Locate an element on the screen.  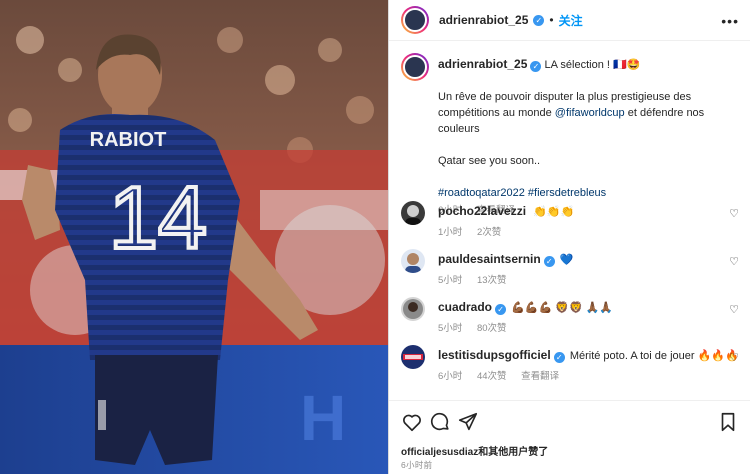
post-header: adrienrabiot_25 ✓ • 关注 ••• is located at coordinates (569, 20).